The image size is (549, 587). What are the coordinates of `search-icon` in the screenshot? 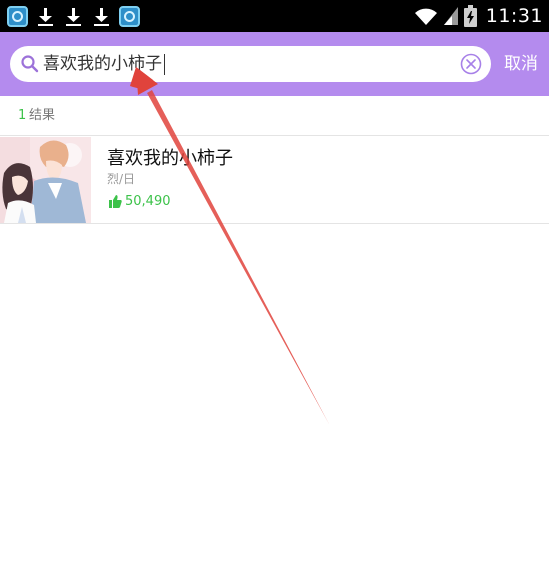 It's located at (30, 64).